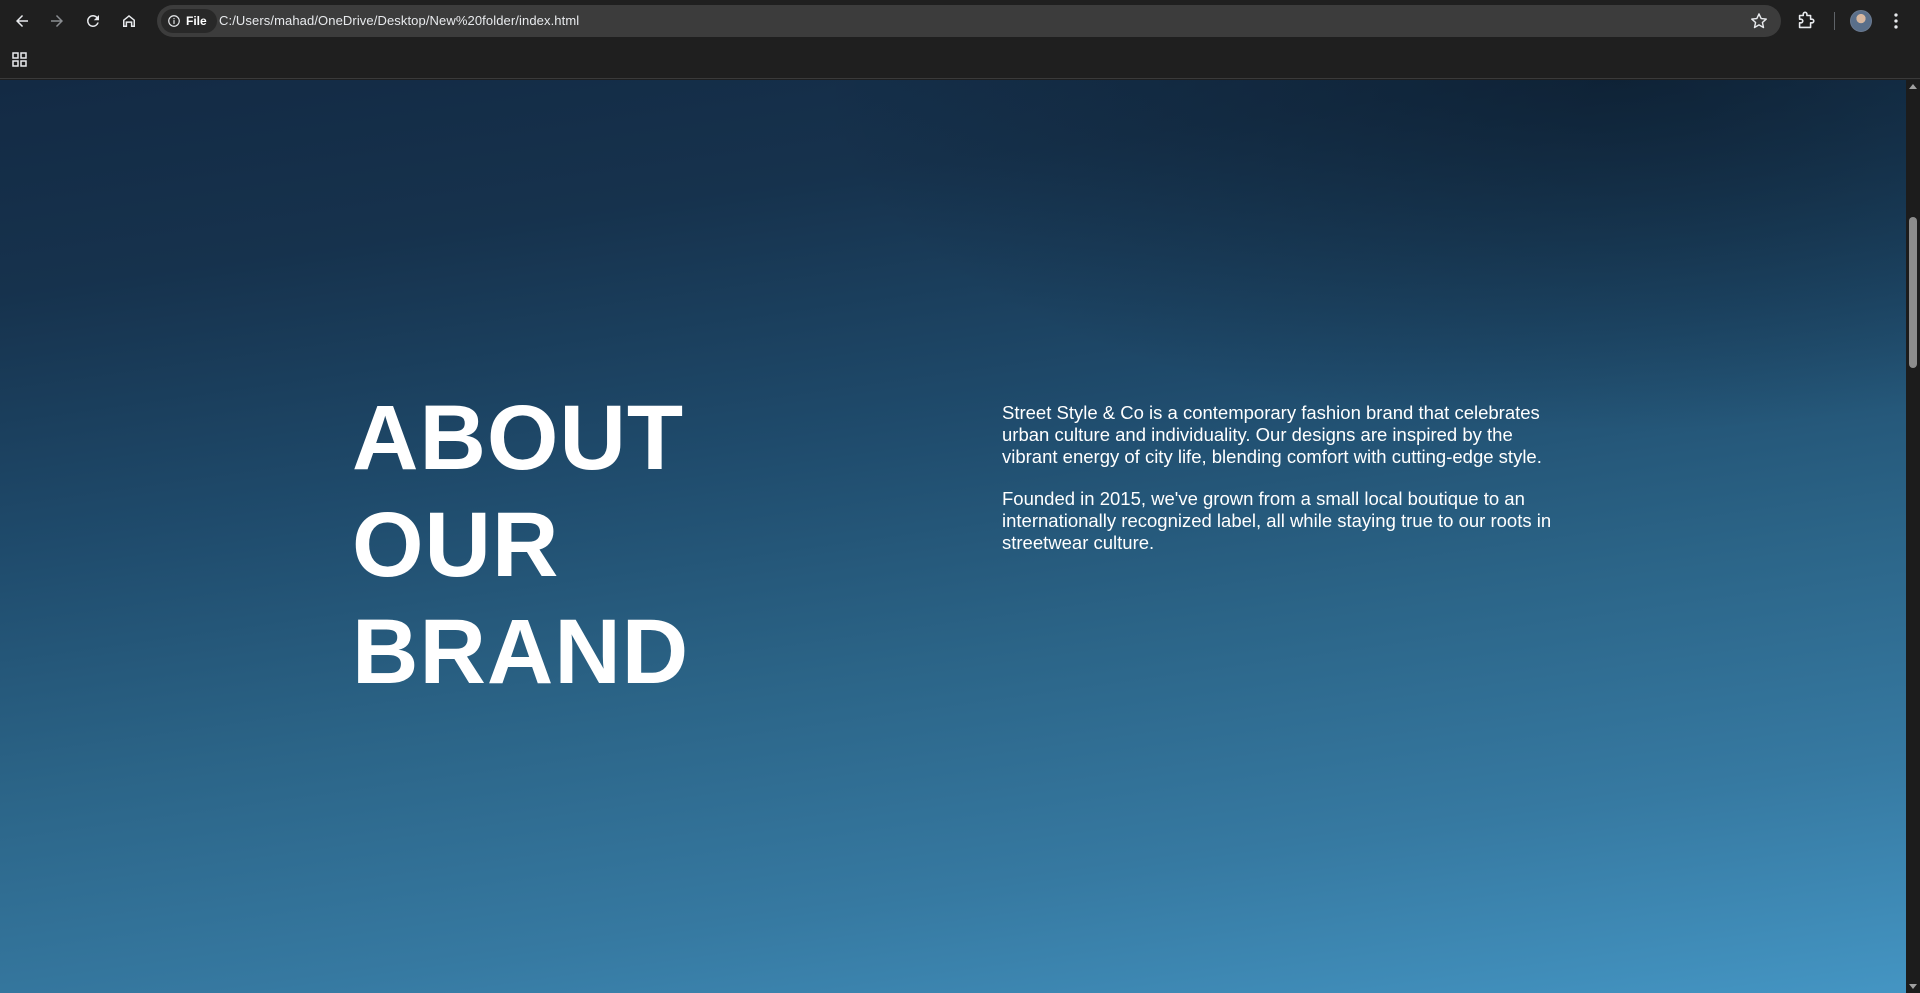 The image size is (1920, 993). Describe the element at coordinates (1913, 536) in the screenshot. I see `page-scrollbar` at that location.